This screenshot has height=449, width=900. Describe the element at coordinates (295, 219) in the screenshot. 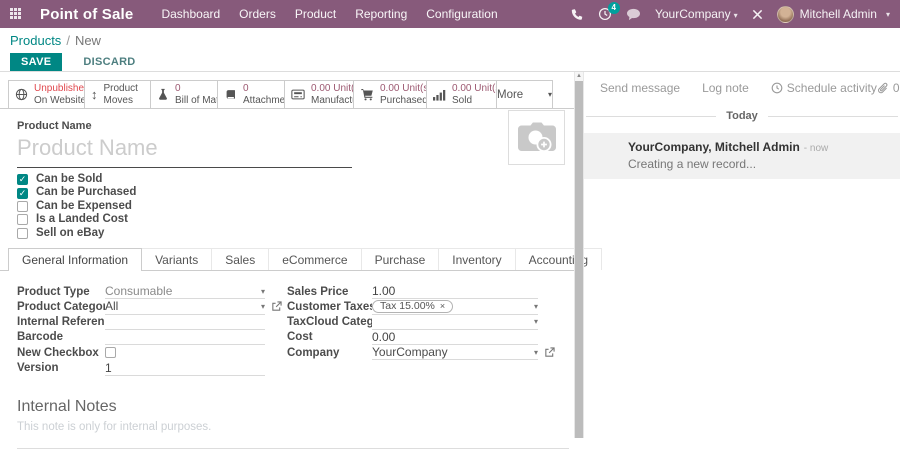

I see `checkbox-landed-cost: Is a Landed Cost` at that location.